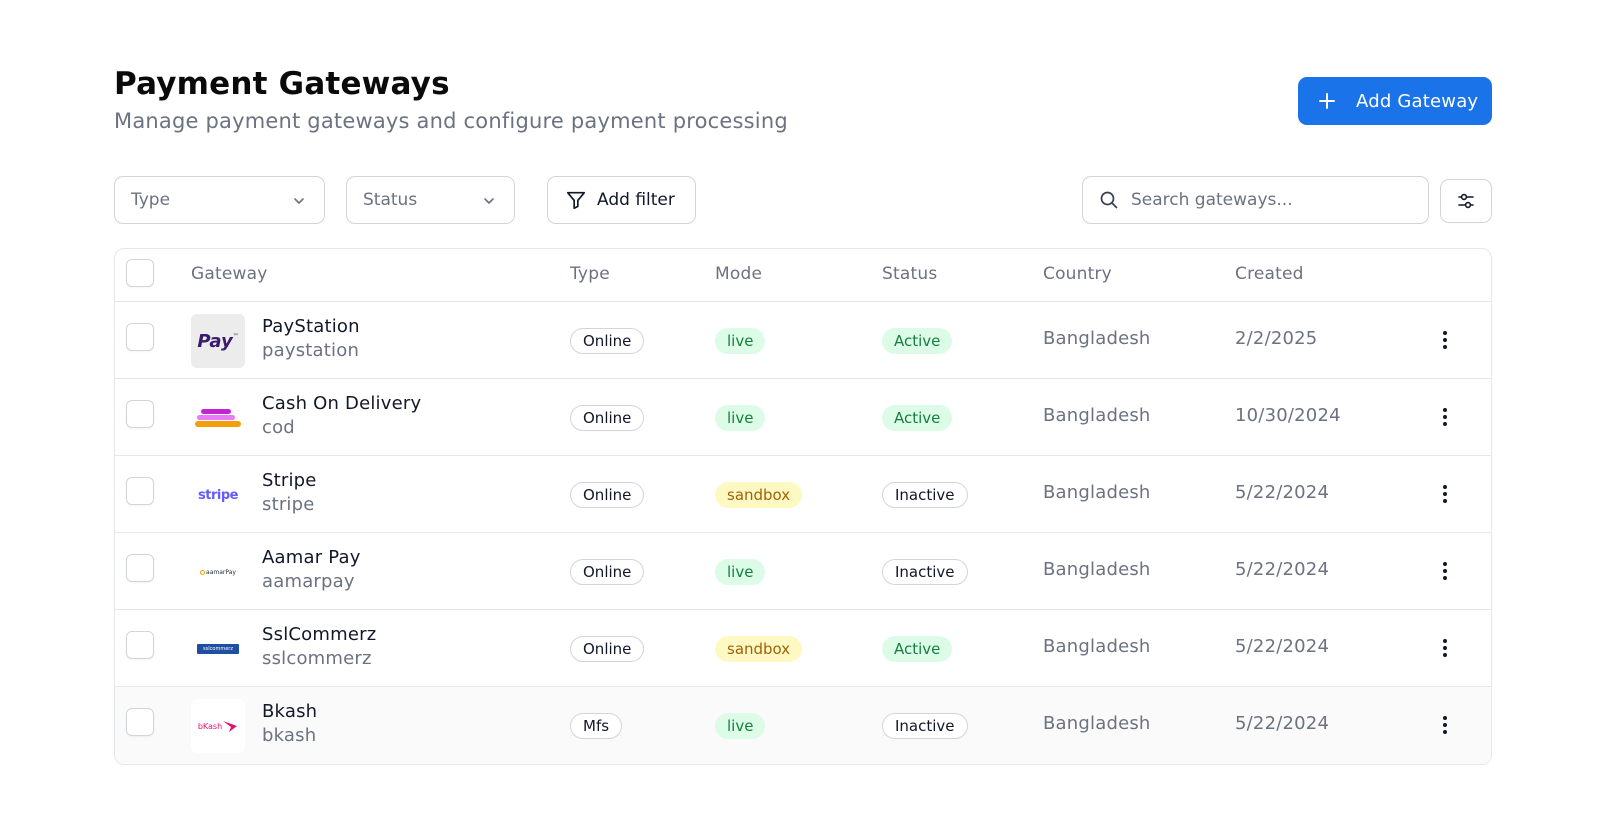 The width and height of the screenshot is (1600, 835). Describe the element at coordinates (151, 200) in the screenshot. I see `type-select-label: Type` at that location.